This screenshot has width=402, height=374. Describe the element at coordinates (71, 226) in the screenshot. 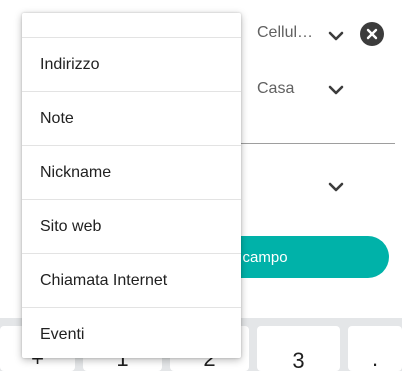

I see `menu-item-label: Sito web` at that location.